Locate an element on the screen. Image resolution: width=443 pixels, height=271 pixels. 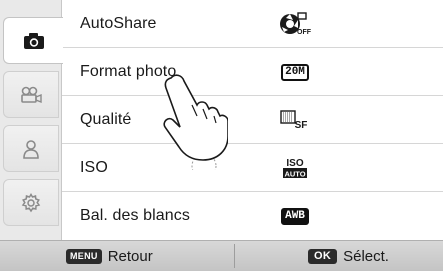
menu-item-label: Qualité is located at coordinates (106, 119).